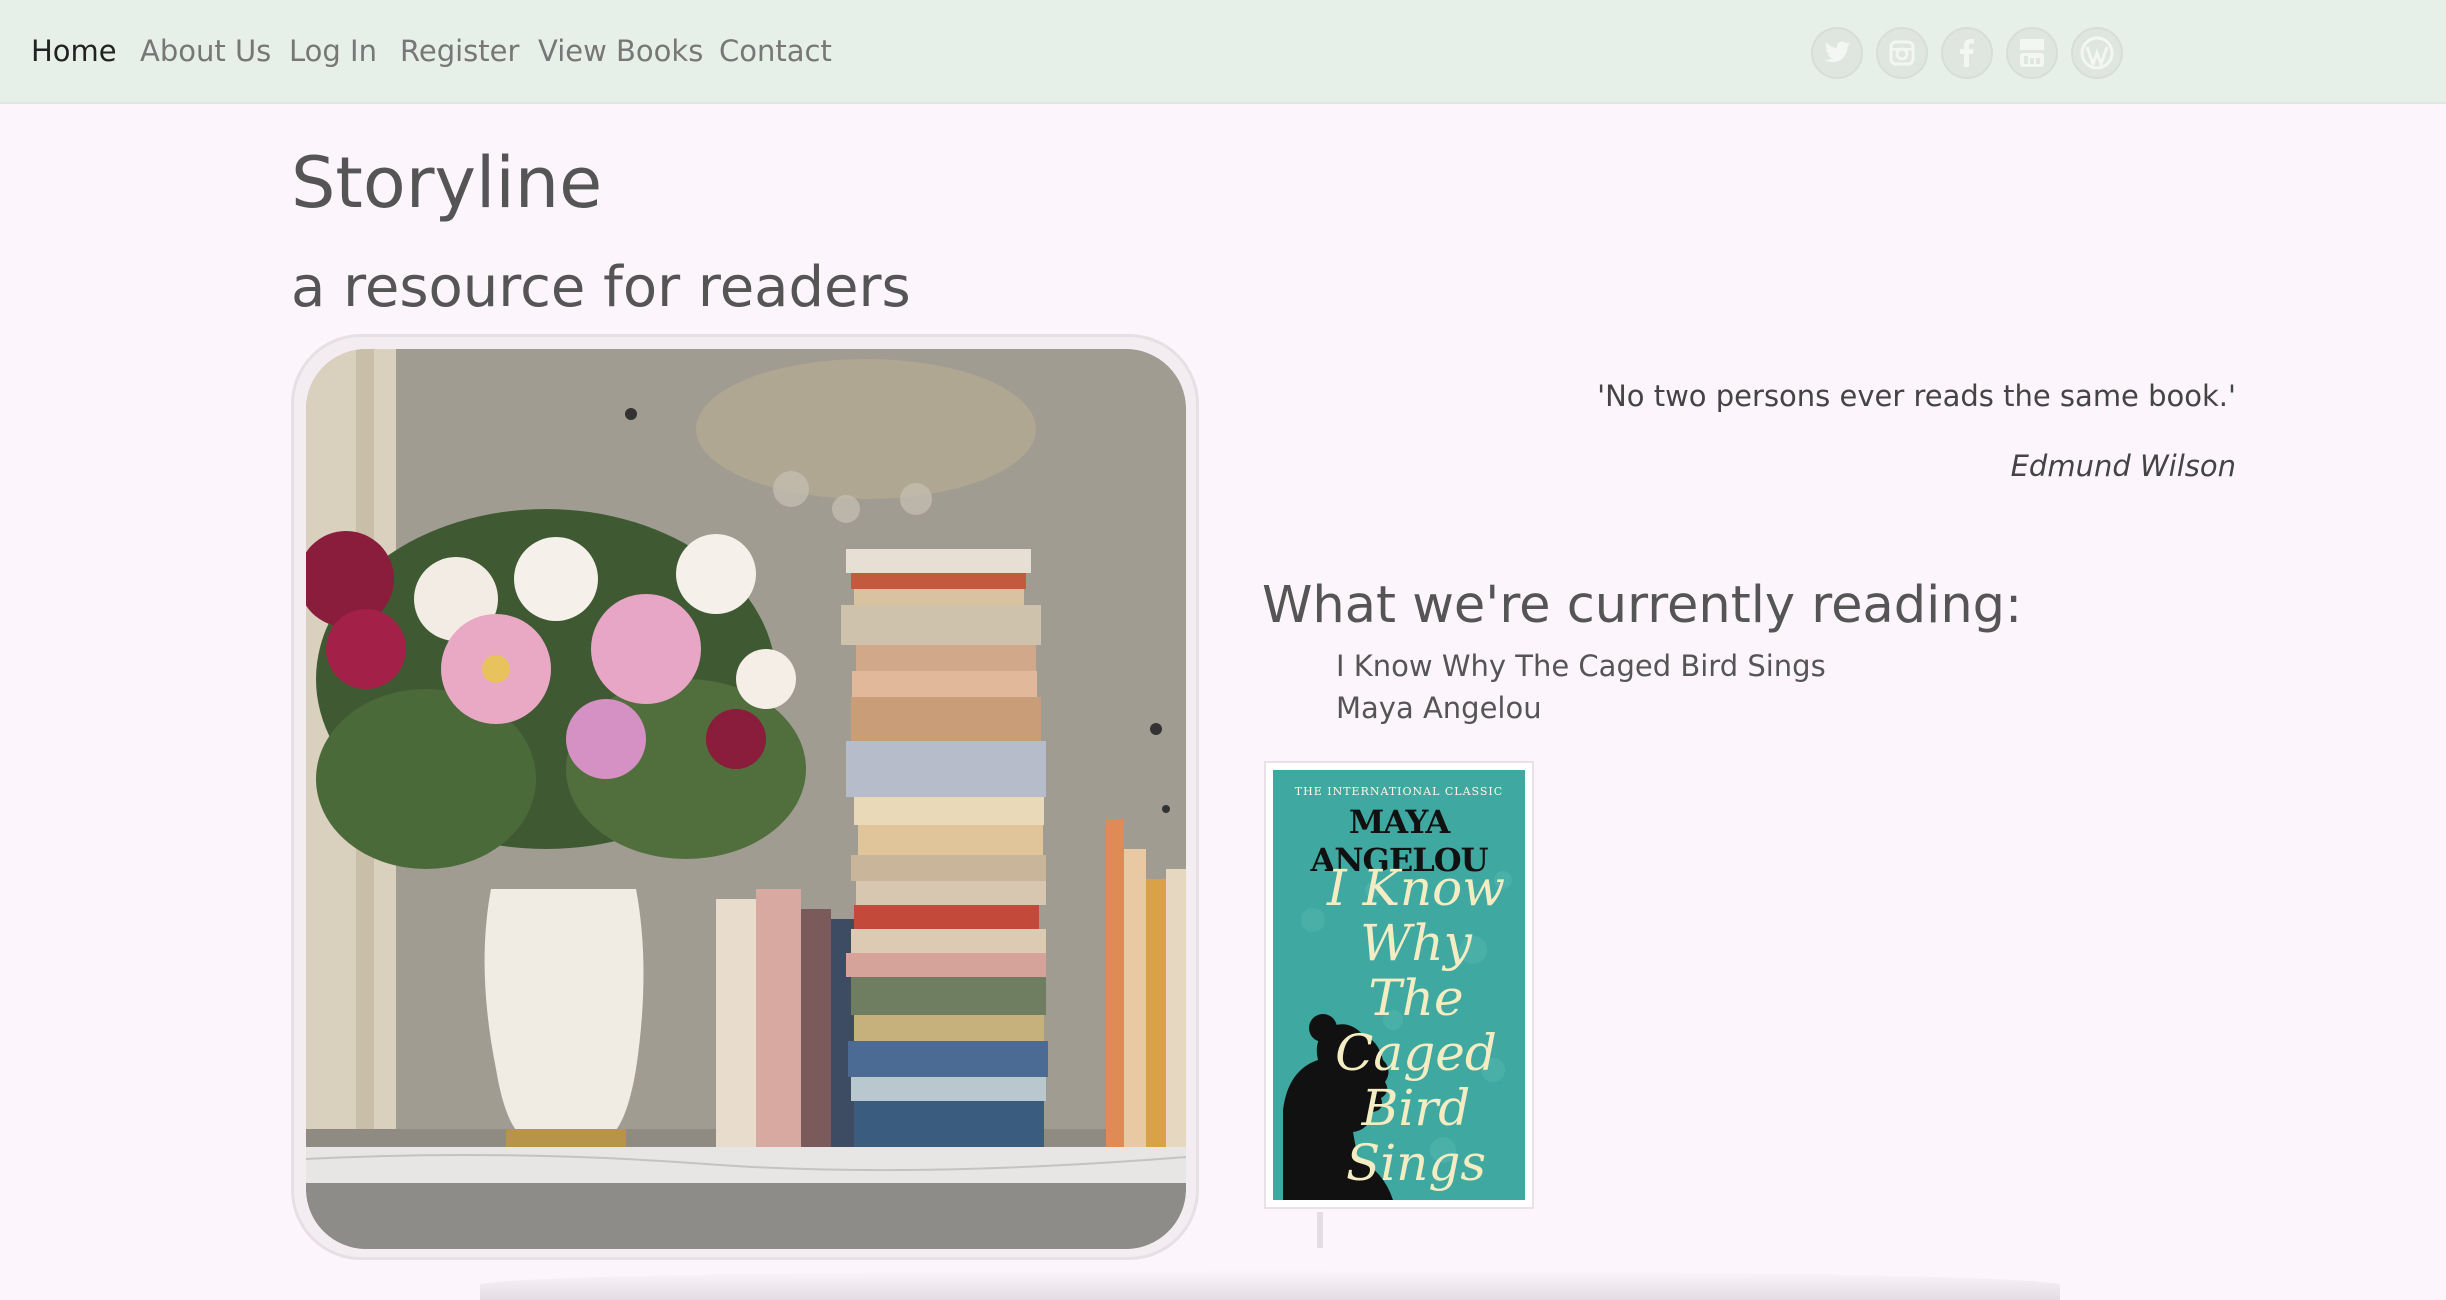 The height and width of the screenshot is (1300, 2446). I want to click on cover-title: I Know Why The Caged Bird Sings, so click(1416, 1025).